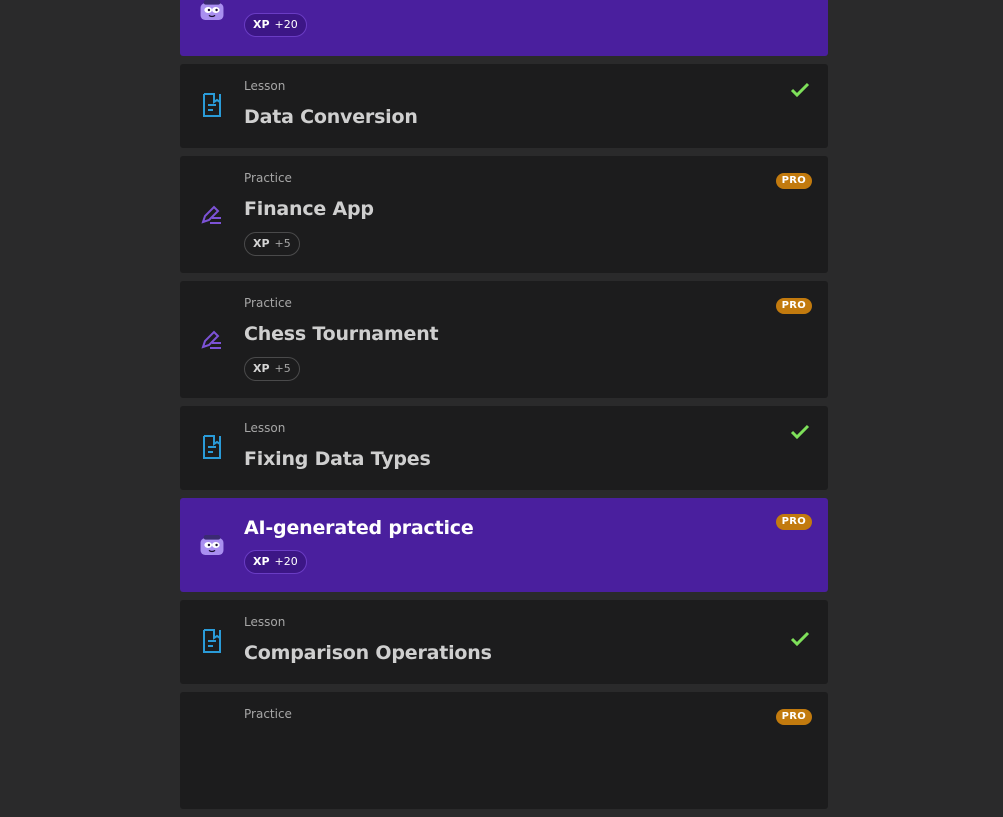  What do you see at coordinates (504, 214) in the screenshot?
I see `practice-card: Practice Finance App XP +5 PRO` at bounding box center [504, 214].